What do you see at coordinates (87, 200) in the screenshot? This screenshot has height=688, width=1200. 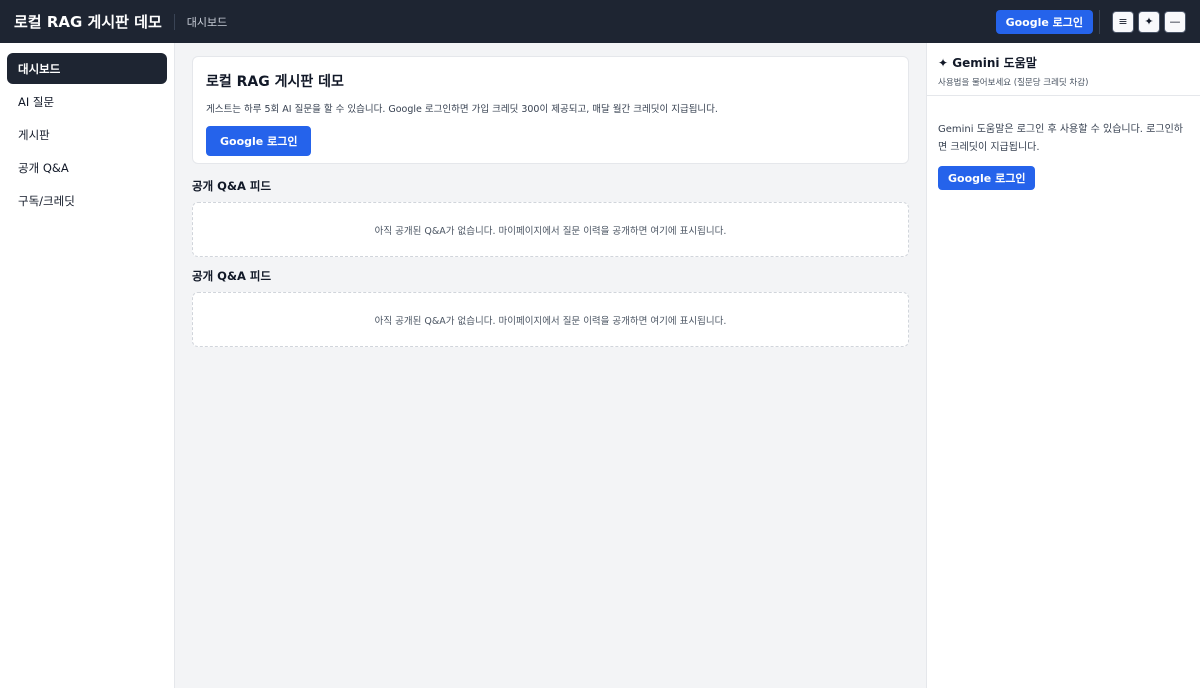 I see `sidebar-item-subscription: 구독/크레딧` at bounding box center [87, 200].